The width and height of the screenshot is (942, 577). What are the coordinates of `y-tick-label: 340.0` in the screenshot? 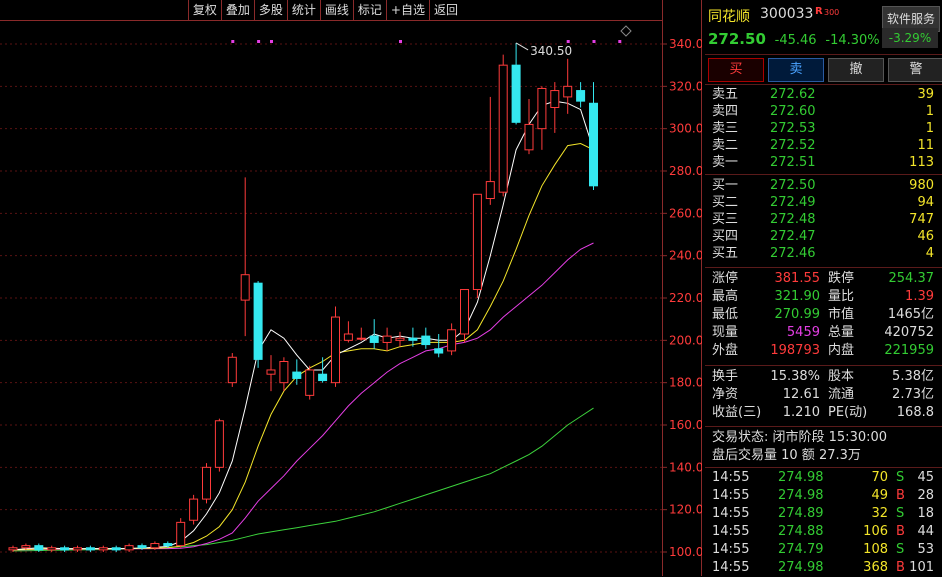 It's located at (685, 44).